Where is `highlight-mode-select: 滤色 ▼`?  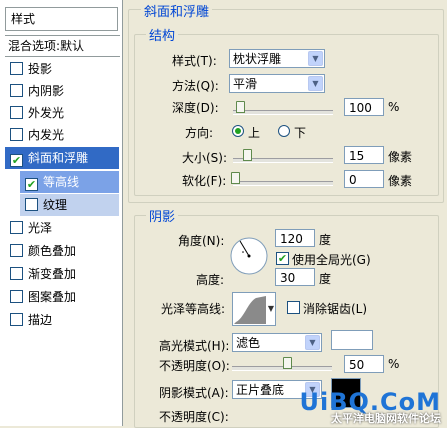
highlight-mode-select: 滤色 ▼ is located at coordinates (277, 342).